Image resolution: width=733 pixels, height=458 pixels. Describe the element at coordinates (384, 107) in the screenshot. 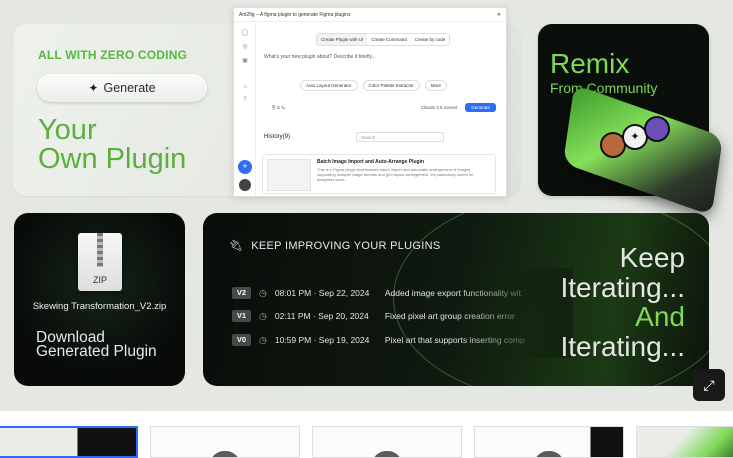

I see `prompt-toolbar: ⎘ ⊡ ✎ Claude 3.5 sonnet Generate` at that location.